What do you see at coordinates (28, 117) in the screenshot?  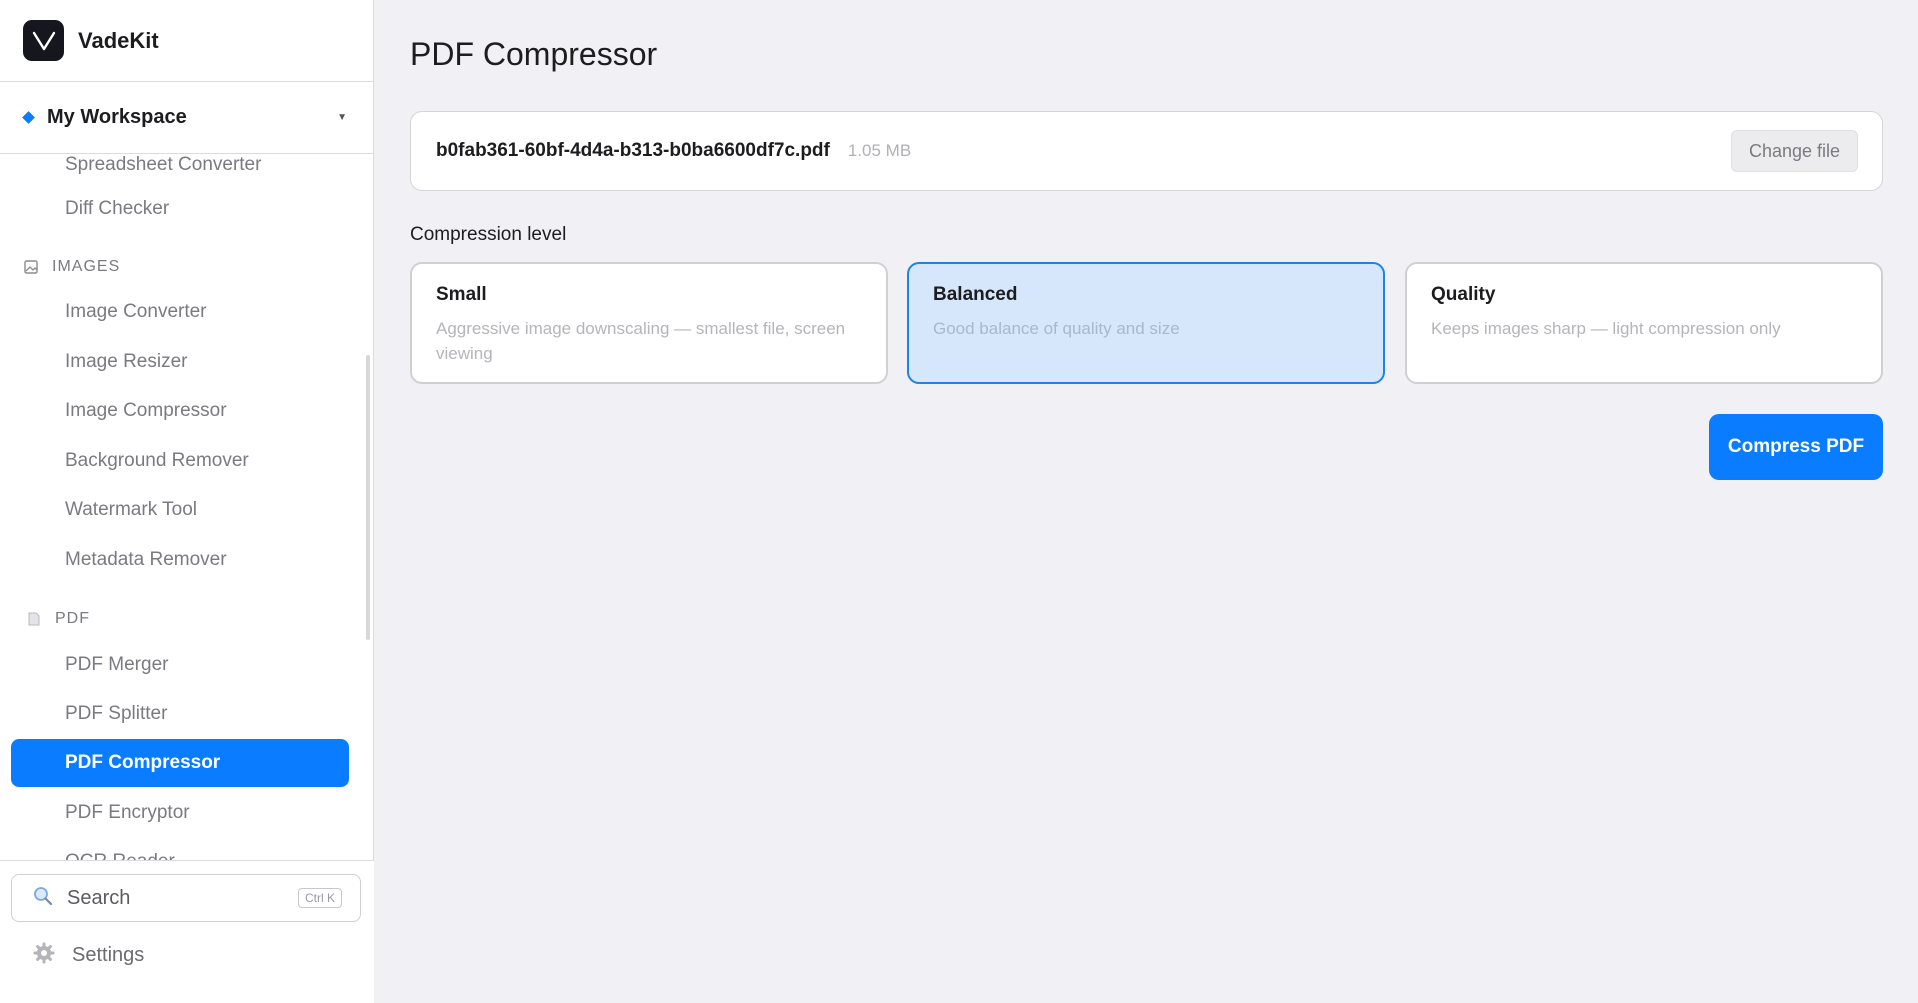 I see `workspace-diamond-icon` at bounding box center [28, 117].